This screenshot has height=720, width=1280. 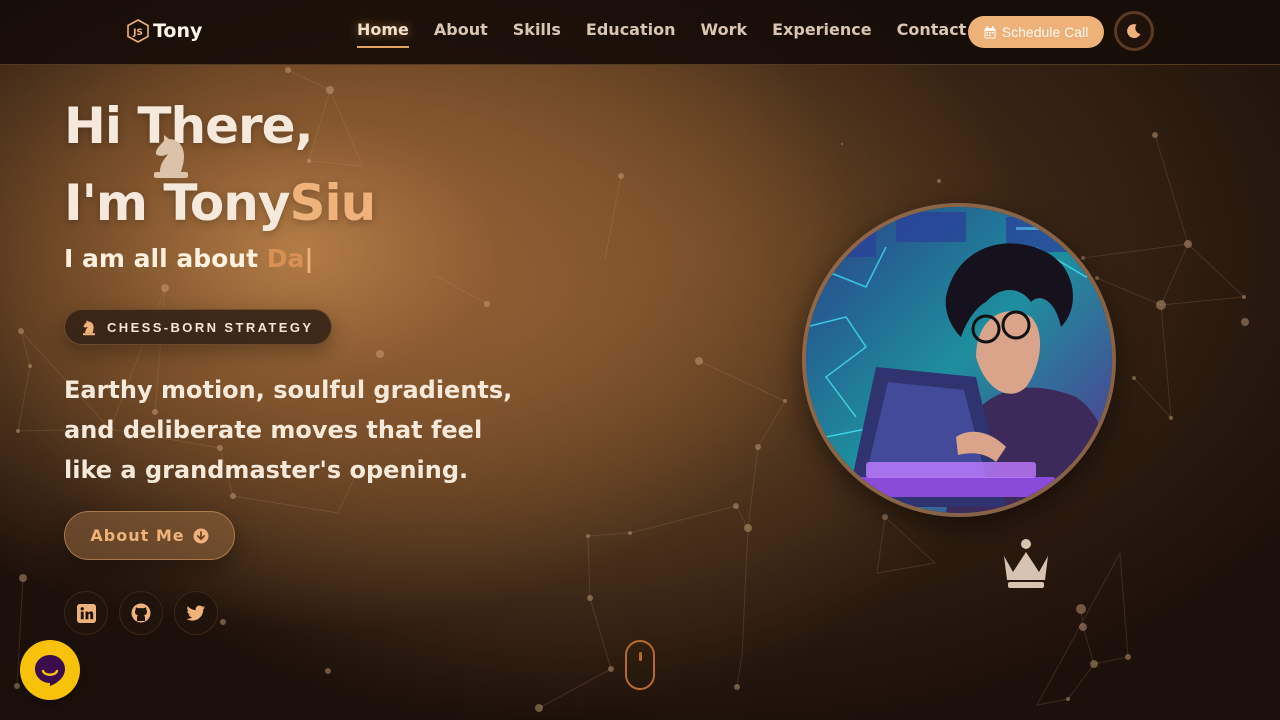 I want to click on chat-bubble-icon, so click(x=50, y=670).